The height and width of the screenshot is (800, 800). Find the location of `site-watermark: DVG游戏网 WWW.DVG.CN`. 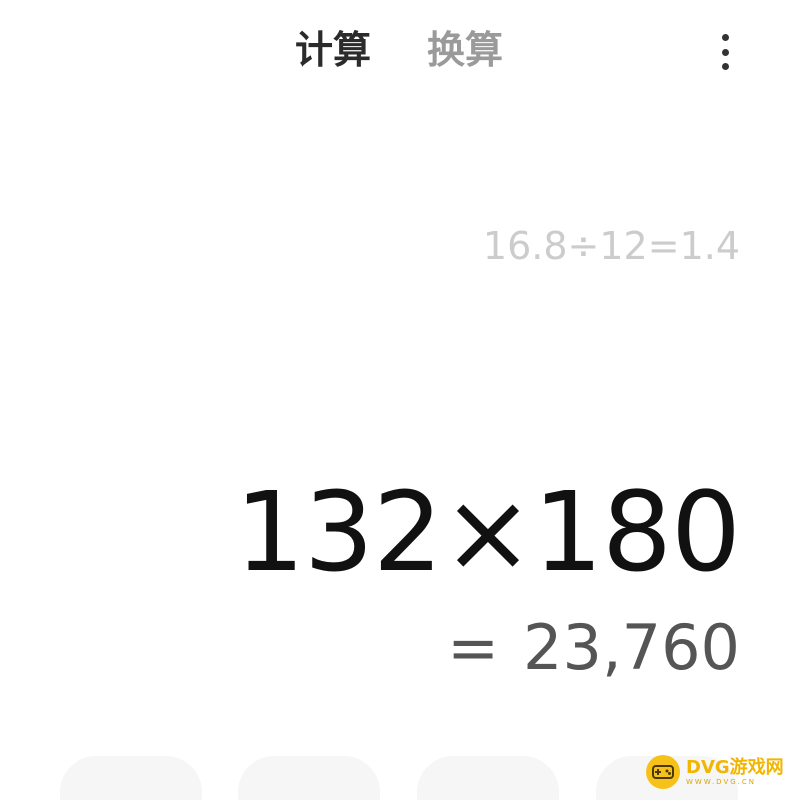

site-watermark: DVG游戏网 WWW.DVG.CN is located at coordinates (721, 772).